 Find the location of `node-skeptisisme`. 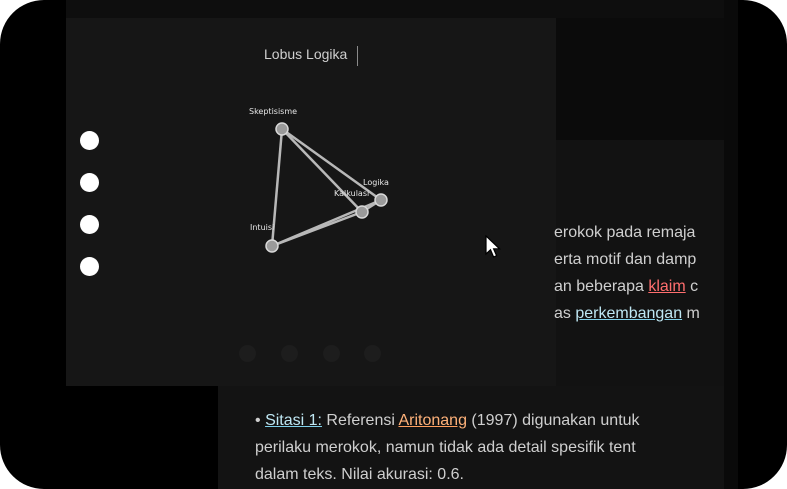

node-skeptisisme is located at coordinates (282, 129).